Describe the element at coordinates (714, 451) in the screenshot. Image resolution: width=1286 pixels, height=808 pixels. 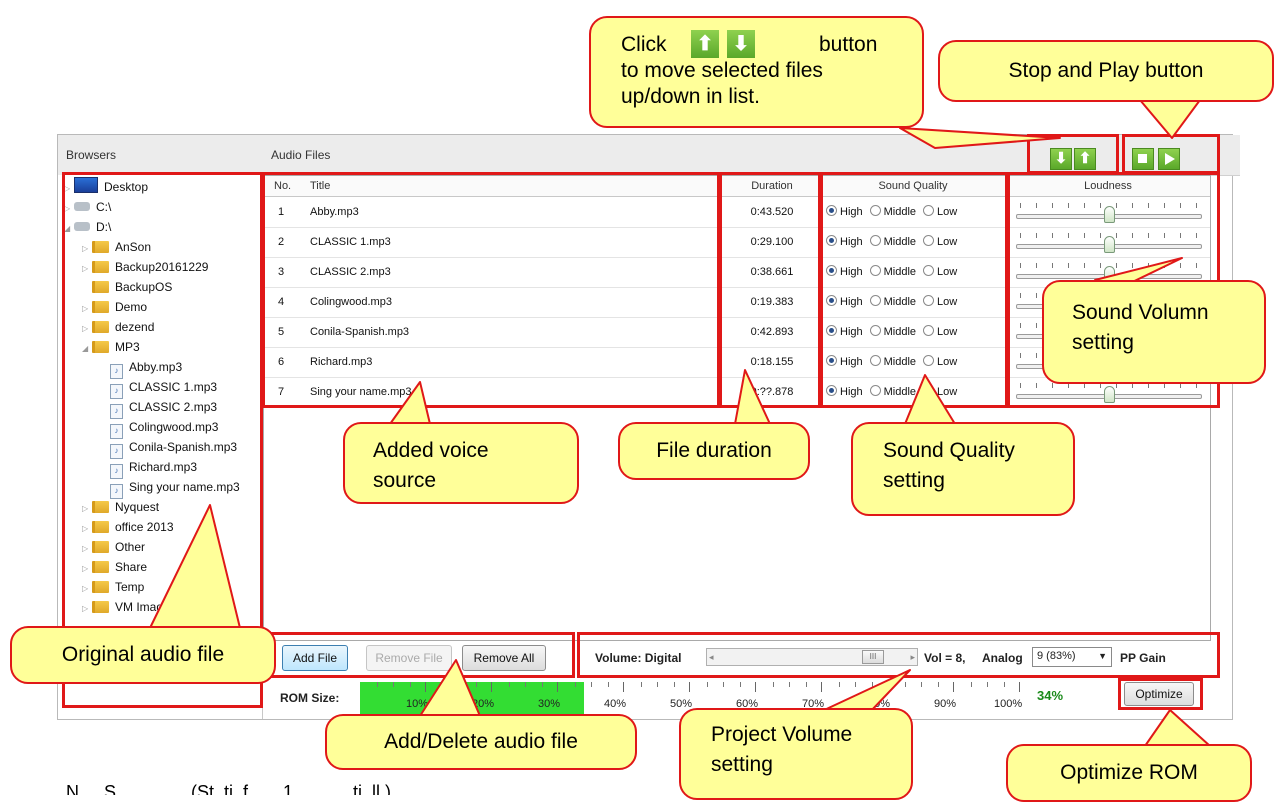
I see `callout-file-duration: File duration` at that location.